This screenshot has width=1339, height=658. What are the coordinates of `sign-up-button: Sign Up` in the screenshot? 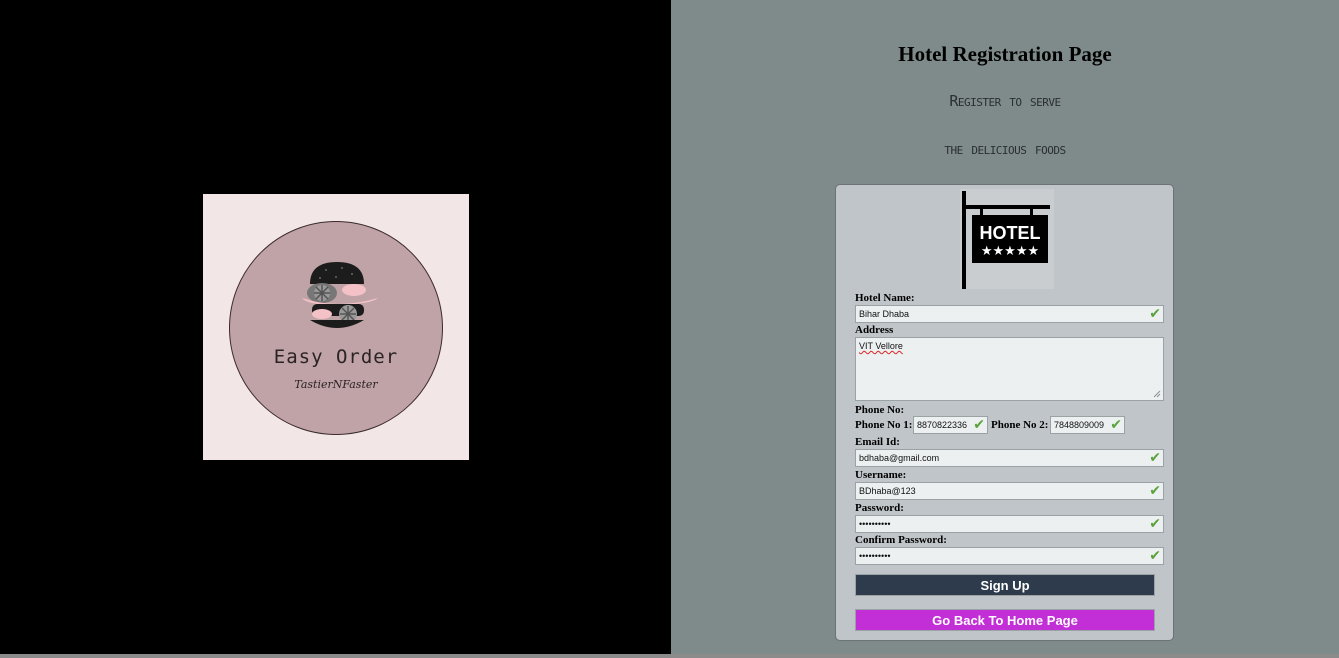 It's located at (1005, 585).